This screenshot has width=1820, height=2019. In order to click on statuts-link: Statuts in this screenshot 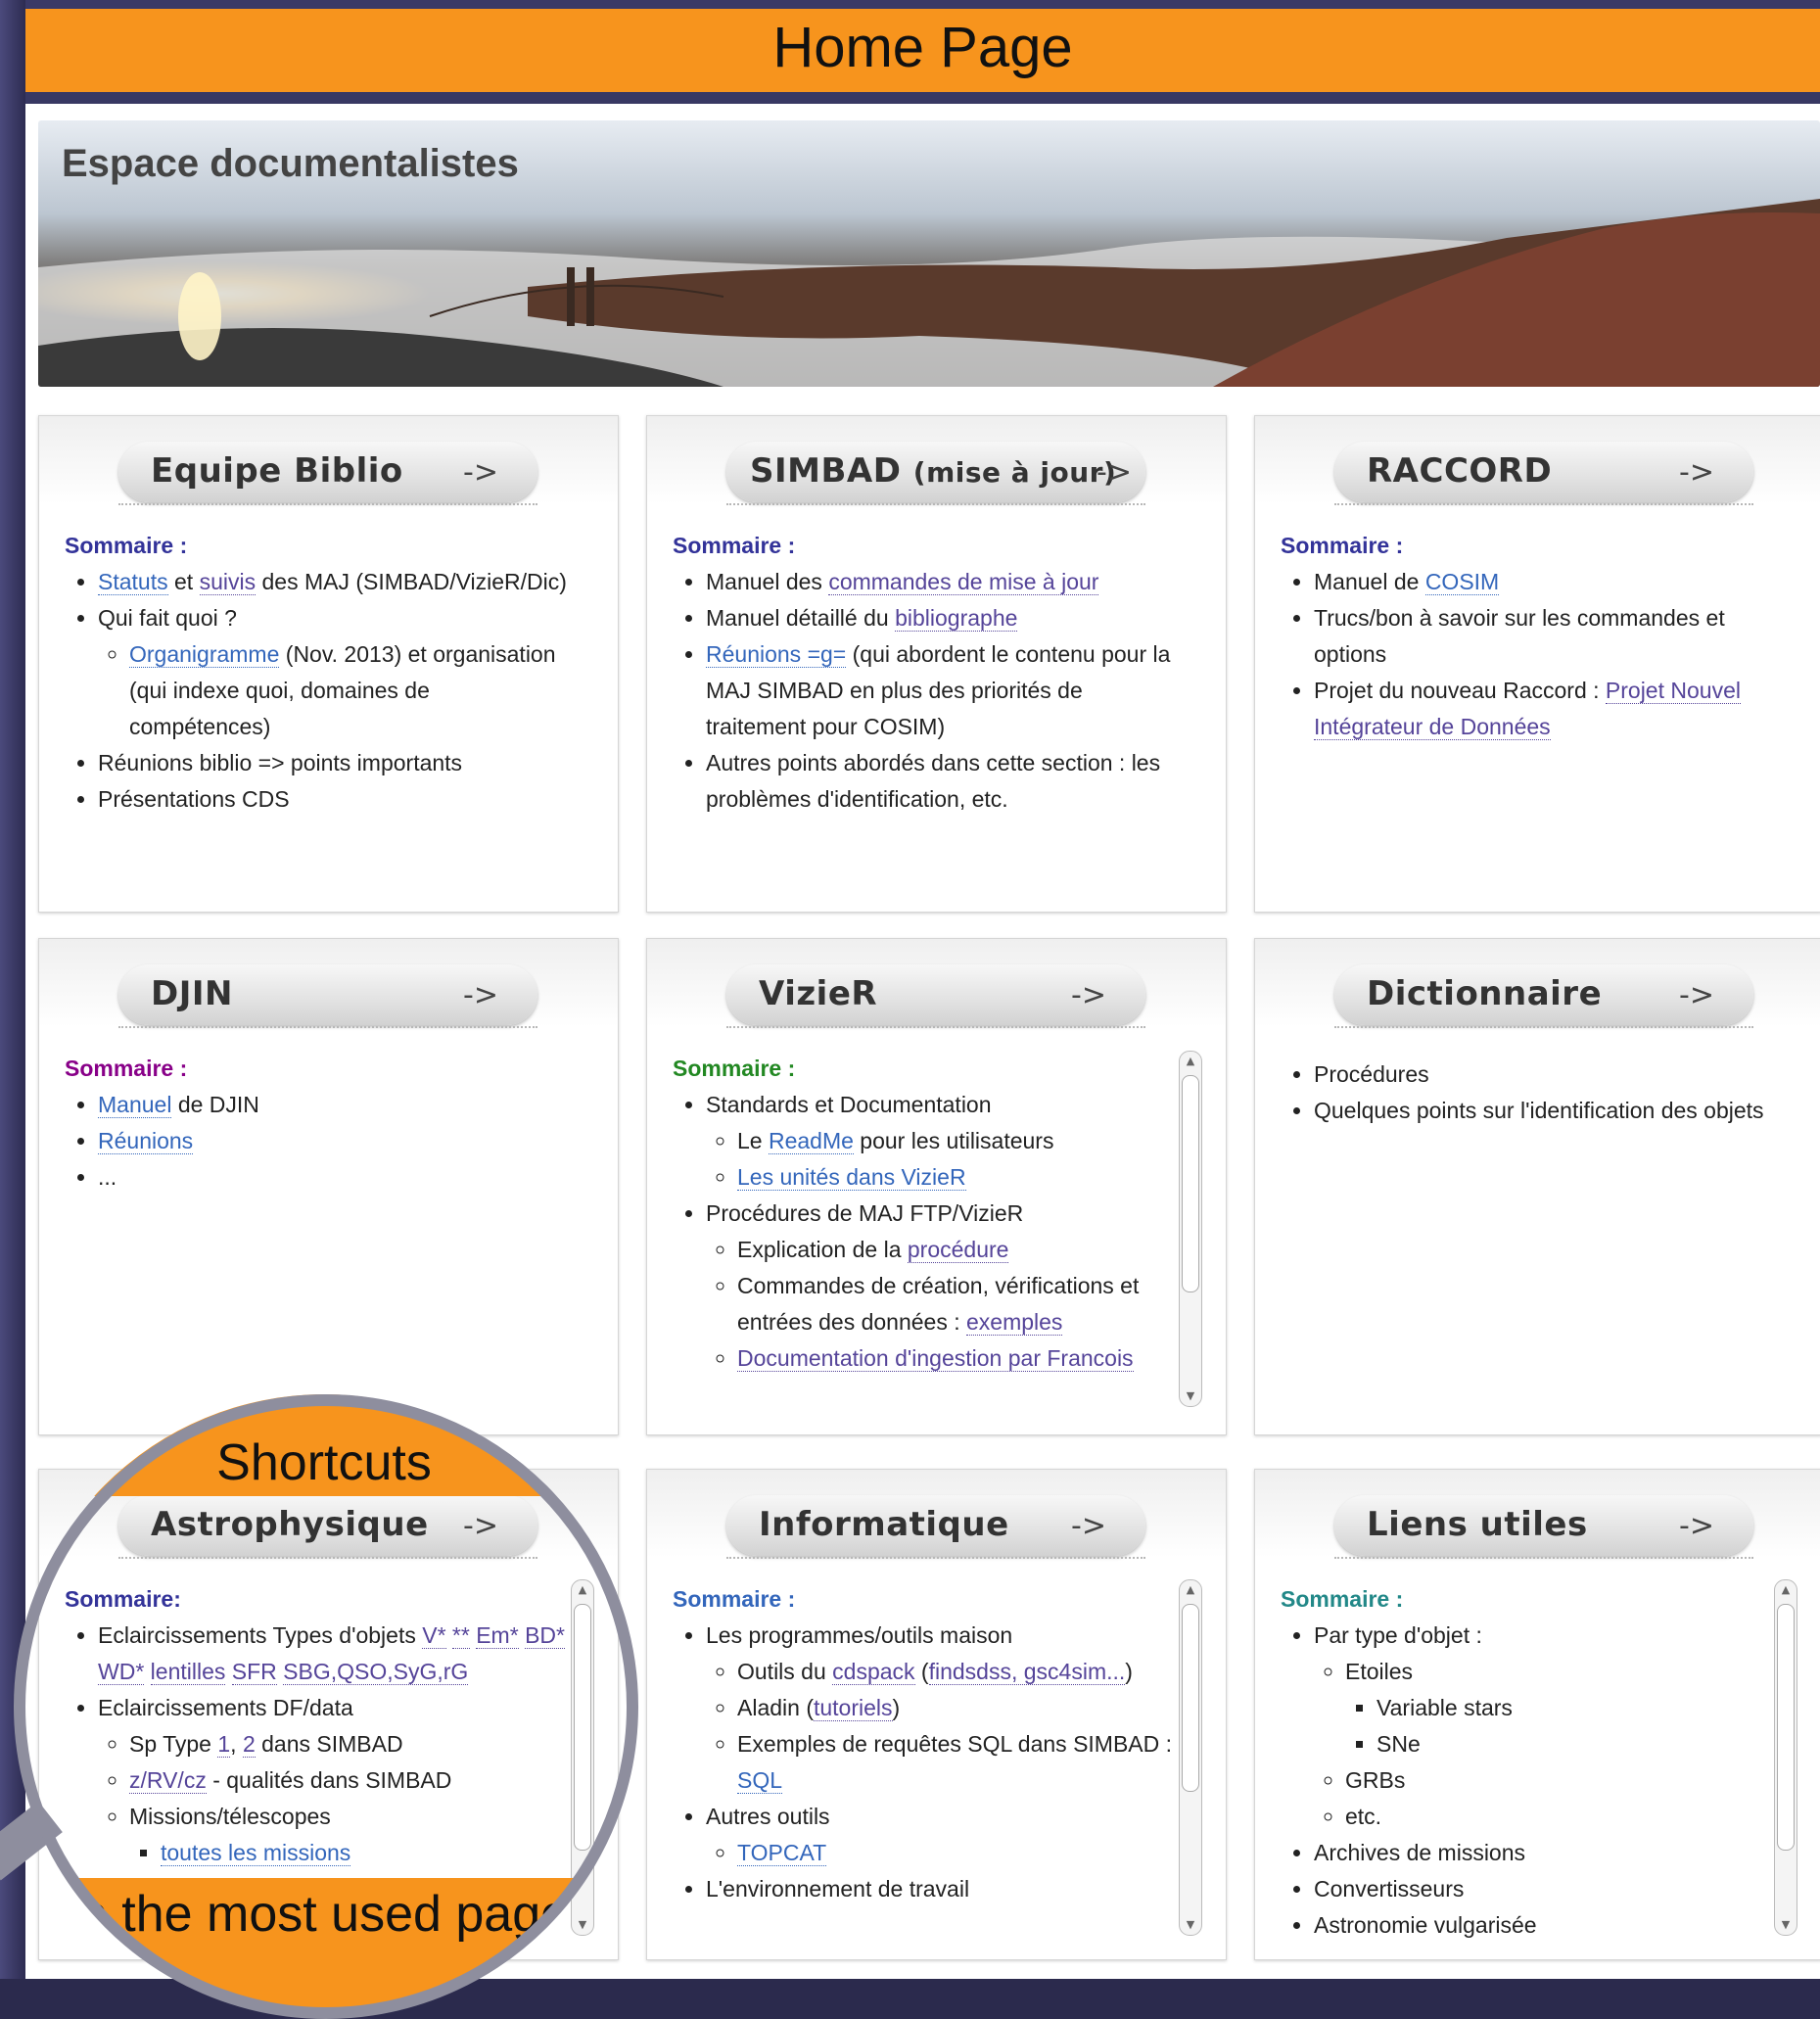, I will do `click(133, 582)`.